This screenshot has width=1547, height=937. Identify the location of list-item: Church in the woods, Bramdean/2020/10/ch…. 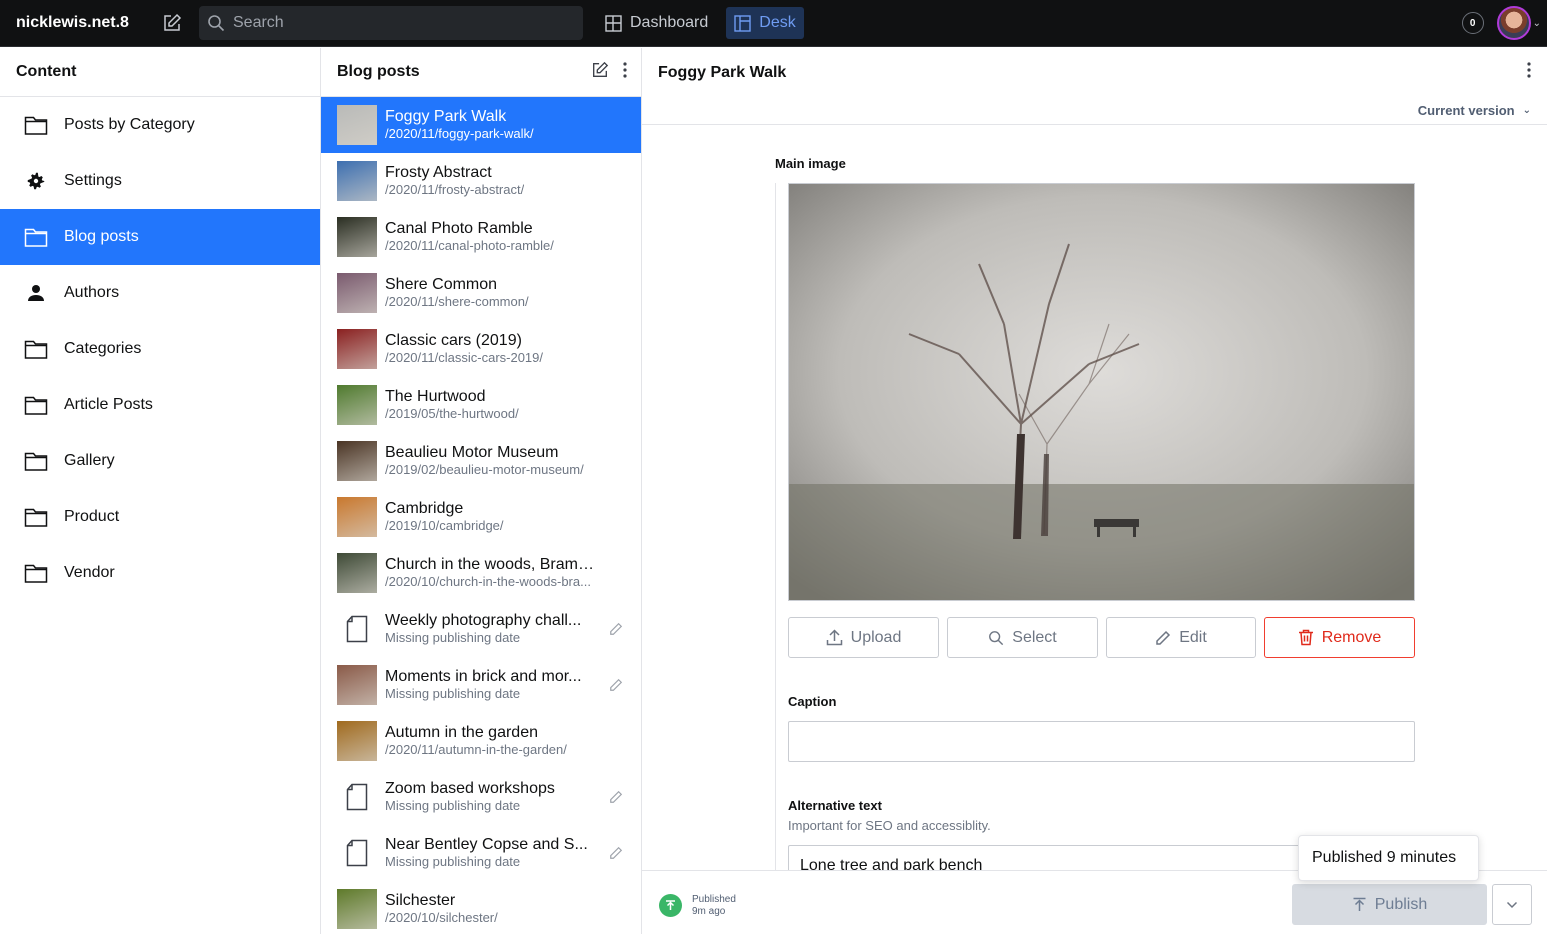
(481, 573).